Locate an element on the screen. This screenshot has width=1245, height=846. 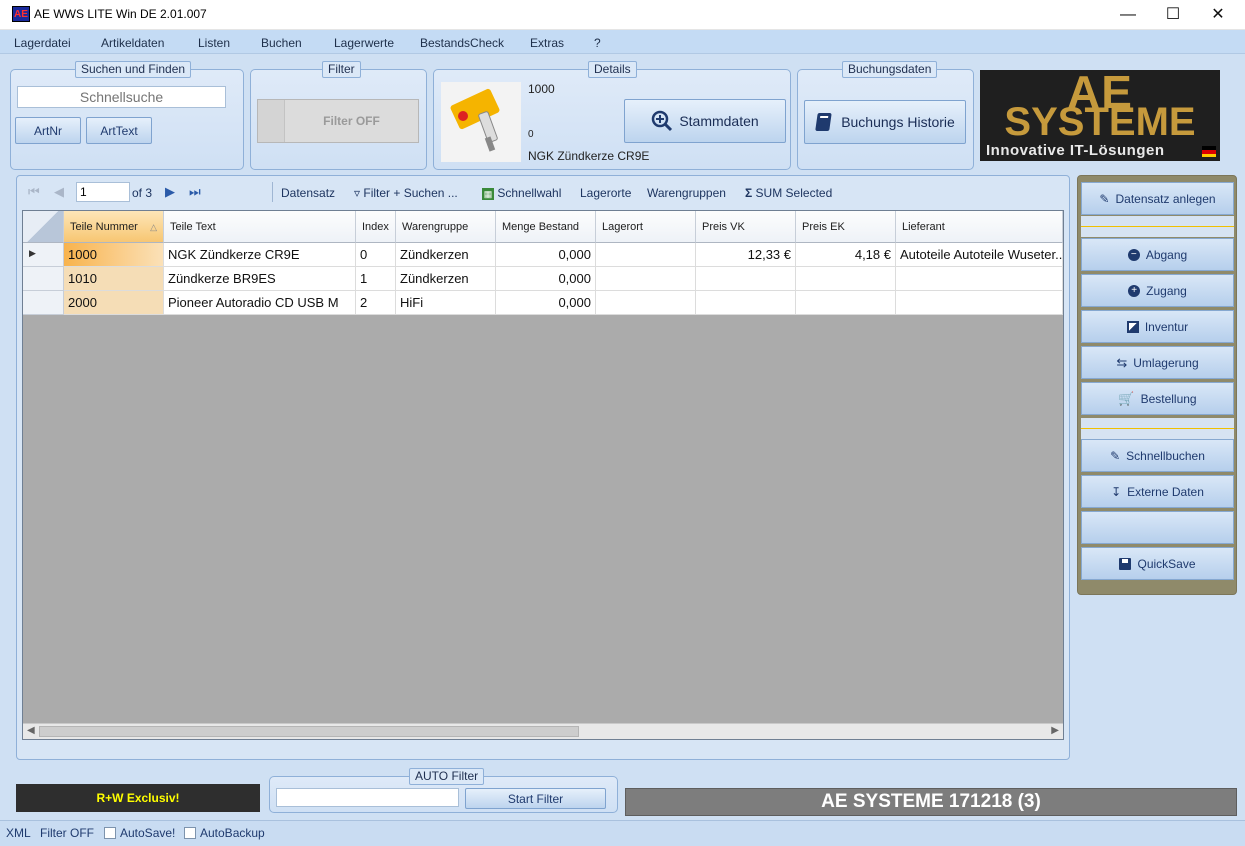
nav-sum-selected: Σ SUM Selected is located at coordinates (788, 193).